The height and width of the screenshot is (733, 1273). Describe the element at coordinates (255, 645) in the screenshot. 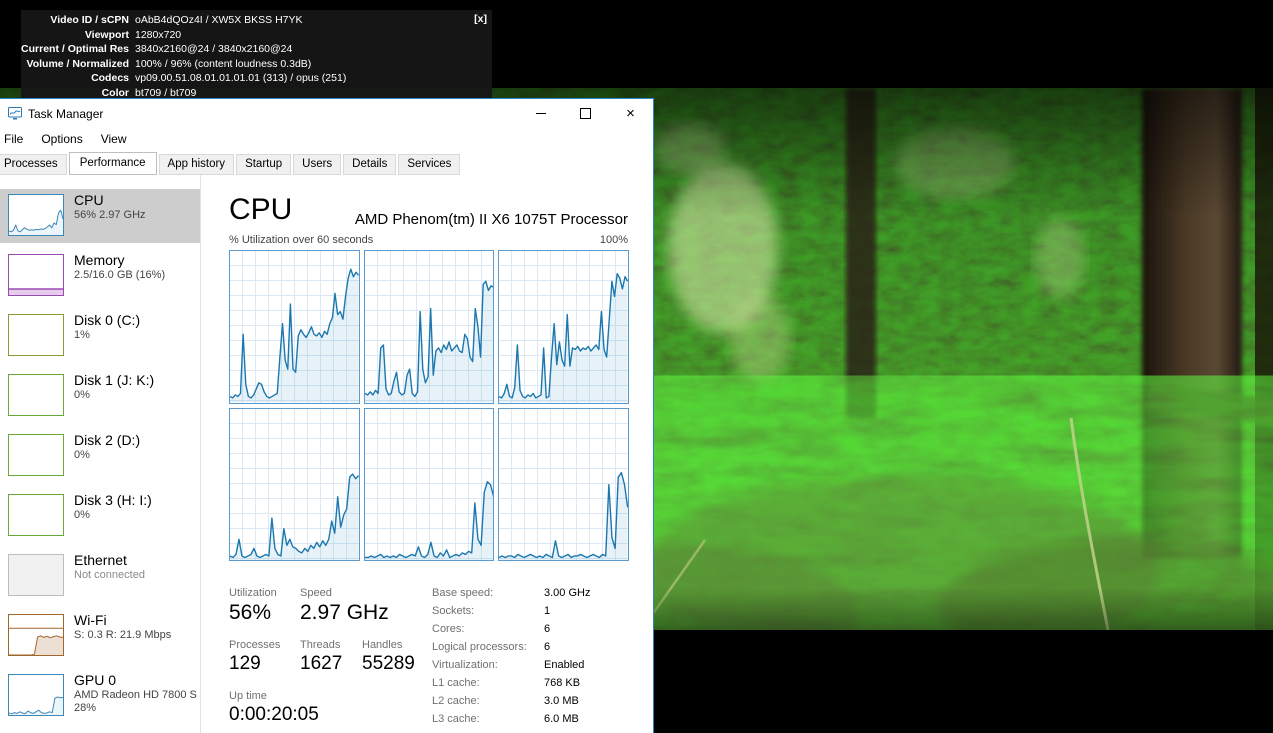

I see `stat-label: Processes` at that location.